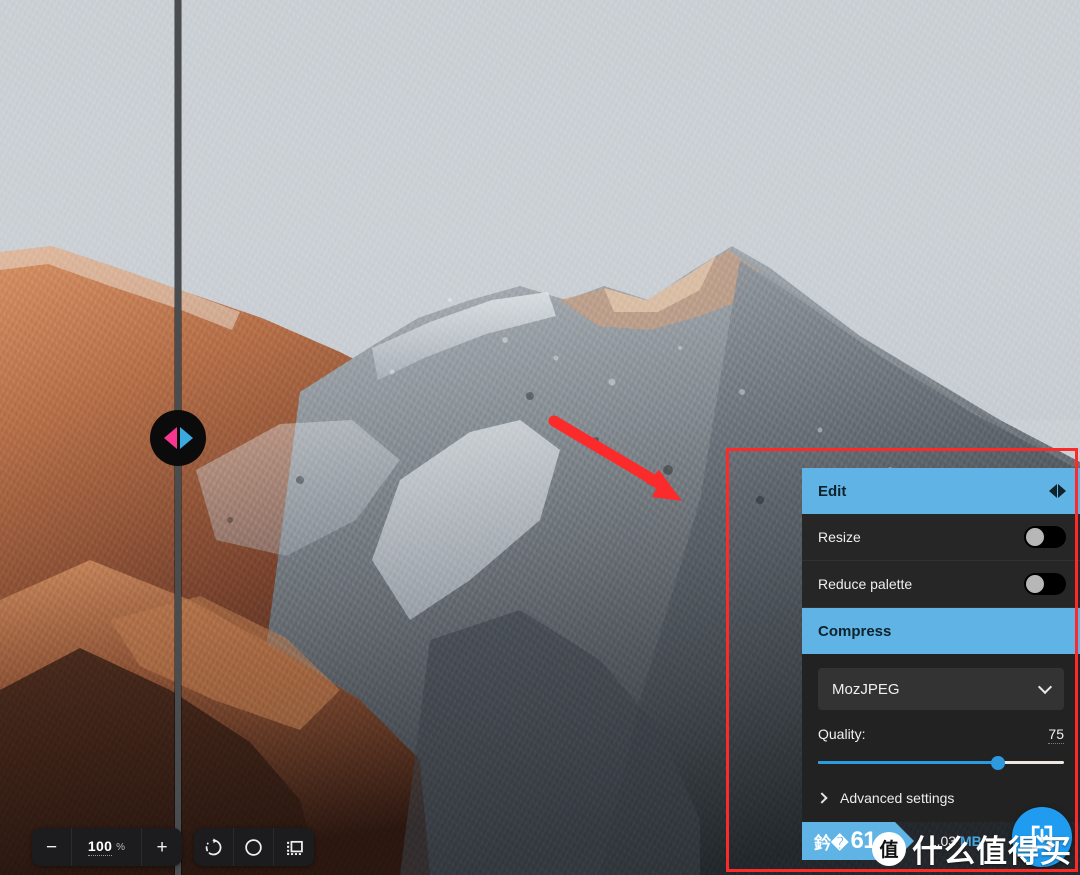 The height and width of the screenshot is (875, 1080). I want to click on compress-section-body: MozJPEG Quality: 75 Advanced settings, so click(941, 738).